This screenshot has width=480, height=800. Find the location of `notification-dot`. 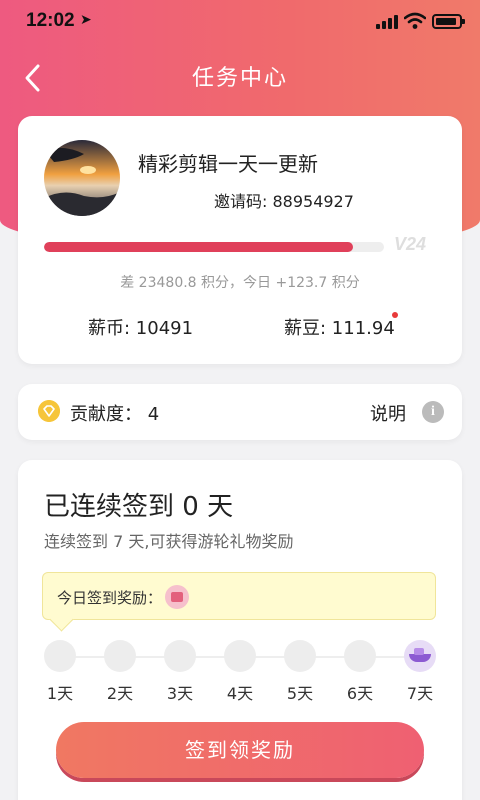

notification-dot is located at coordinates (395, 315).